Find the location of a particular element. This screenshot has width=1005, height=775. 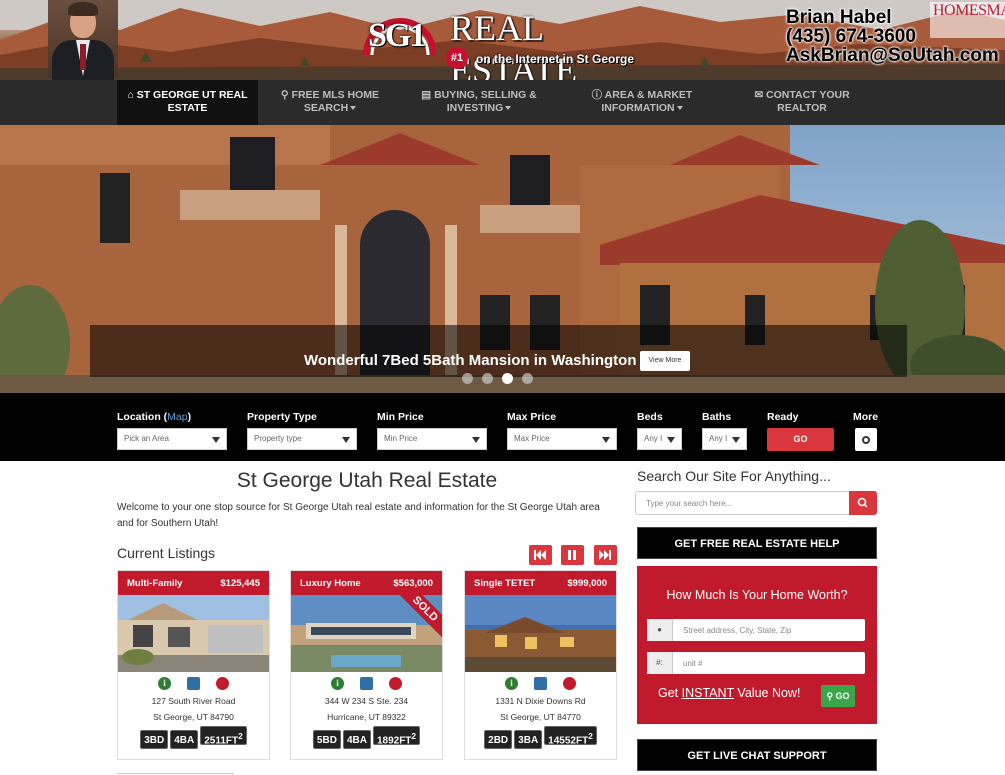

site-search-button is located at coordinates (863, 503).